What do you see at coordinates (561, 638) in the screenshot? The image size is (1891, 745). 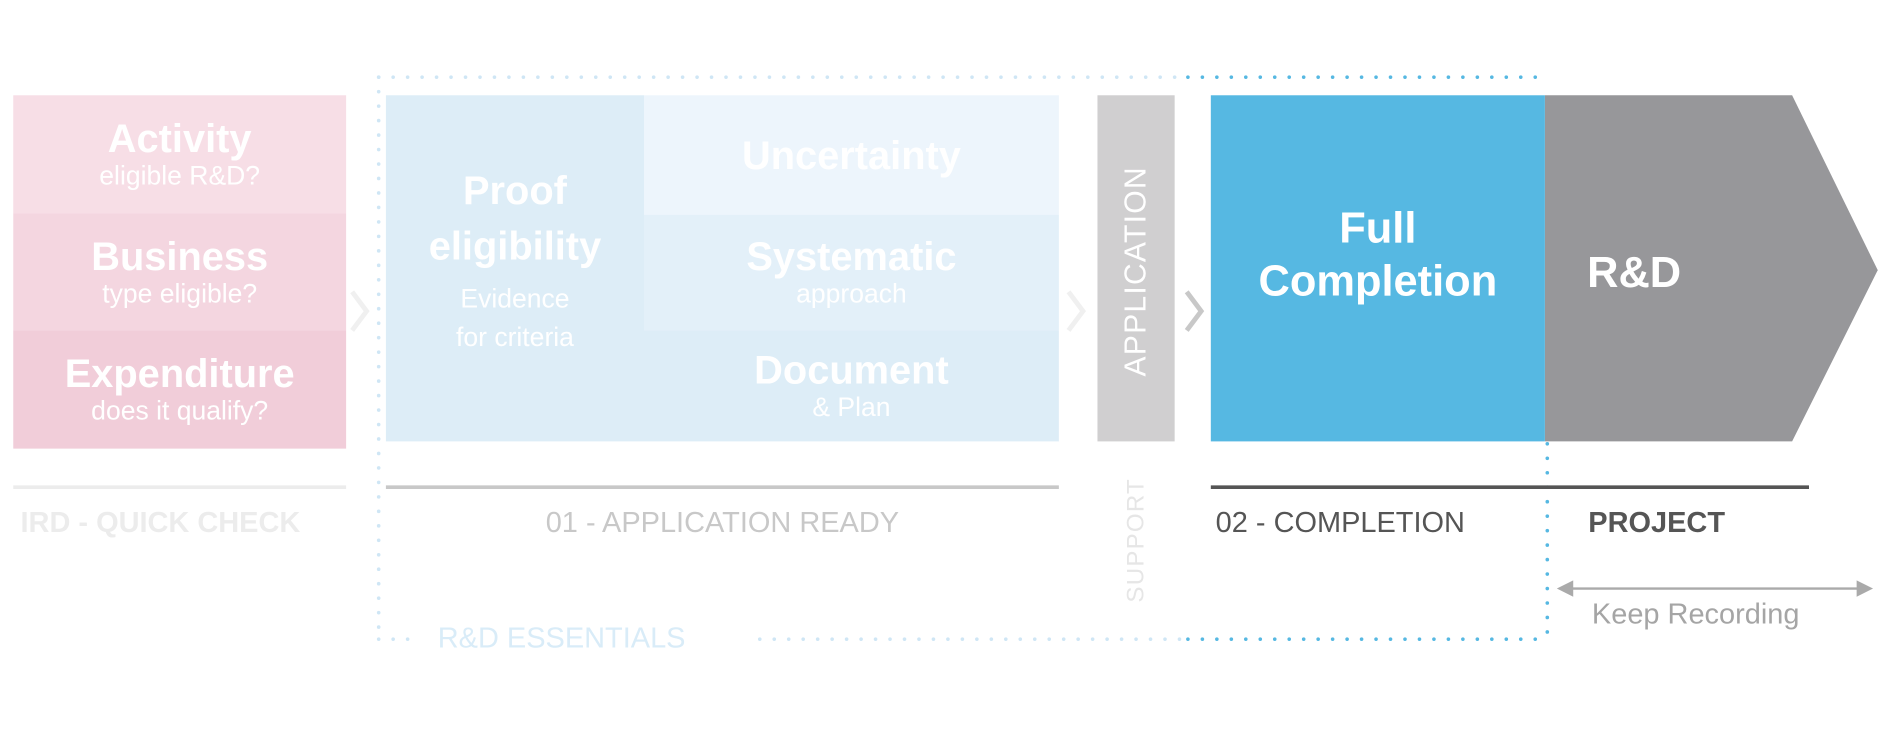 I see `essentials-label: R&D ESSENTIALS` at bounding box center [561, 638].